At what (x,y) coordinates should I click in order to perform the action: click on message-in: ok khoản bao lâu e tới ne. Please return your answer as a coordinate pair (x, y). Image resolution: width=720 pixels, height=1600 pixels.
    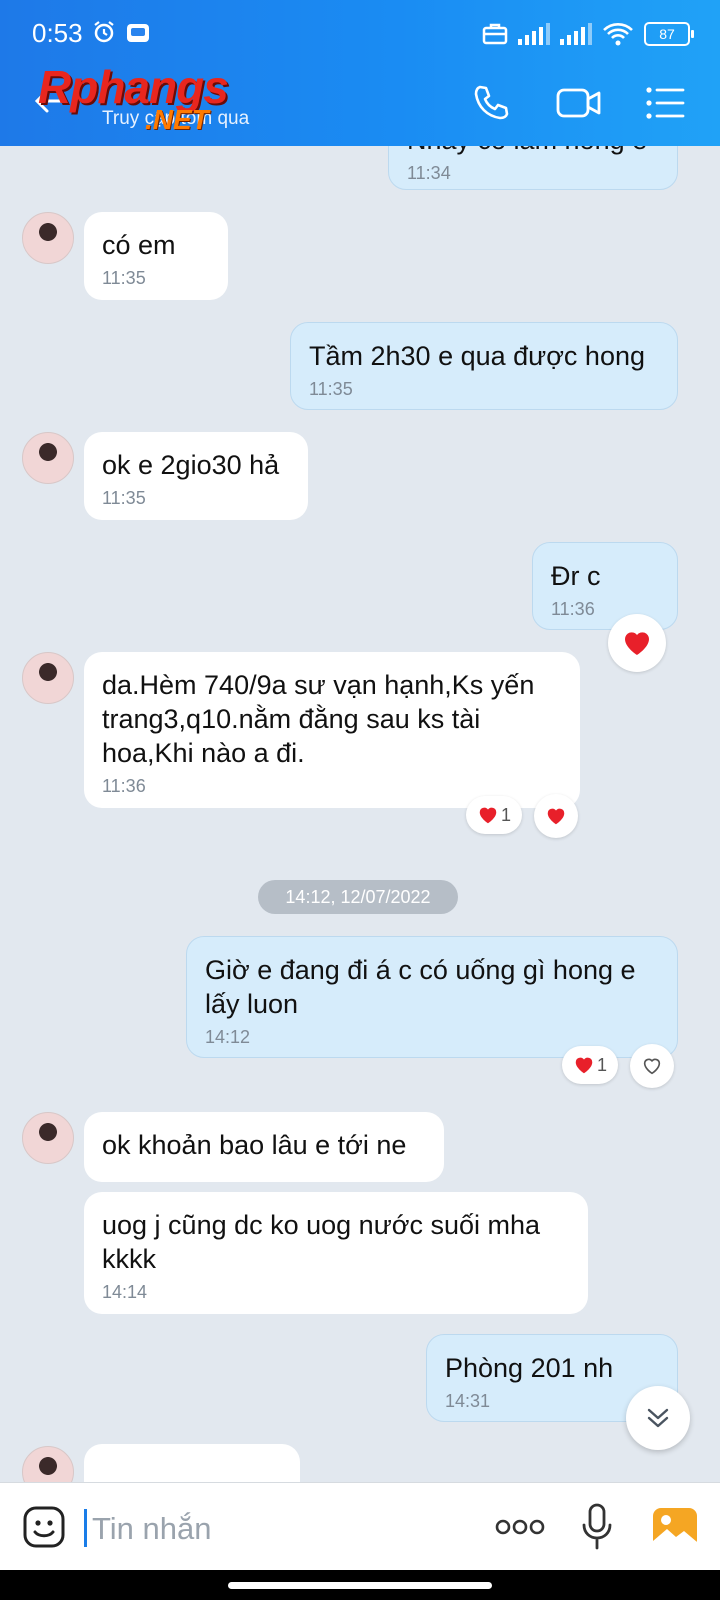
    Looking at the image, I should click on (264, 1147).